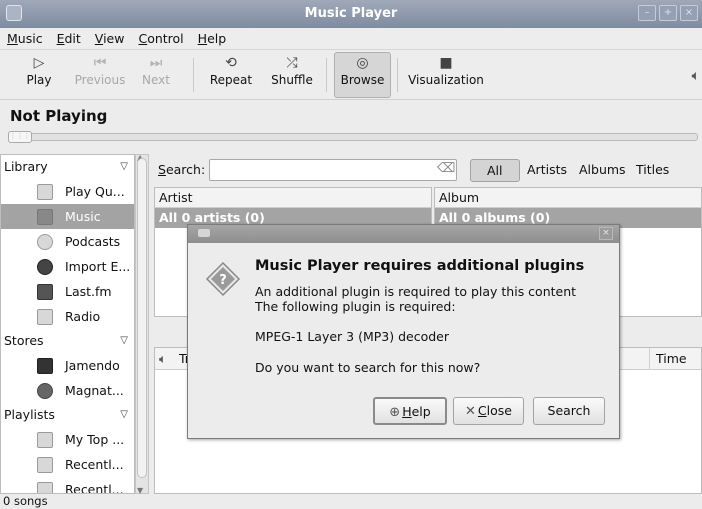  What do you see at coordinates (67, 241) in the screenshot?
I see `sidebar-item-podcasts: Podcasts` at bounding box center [67, 241].